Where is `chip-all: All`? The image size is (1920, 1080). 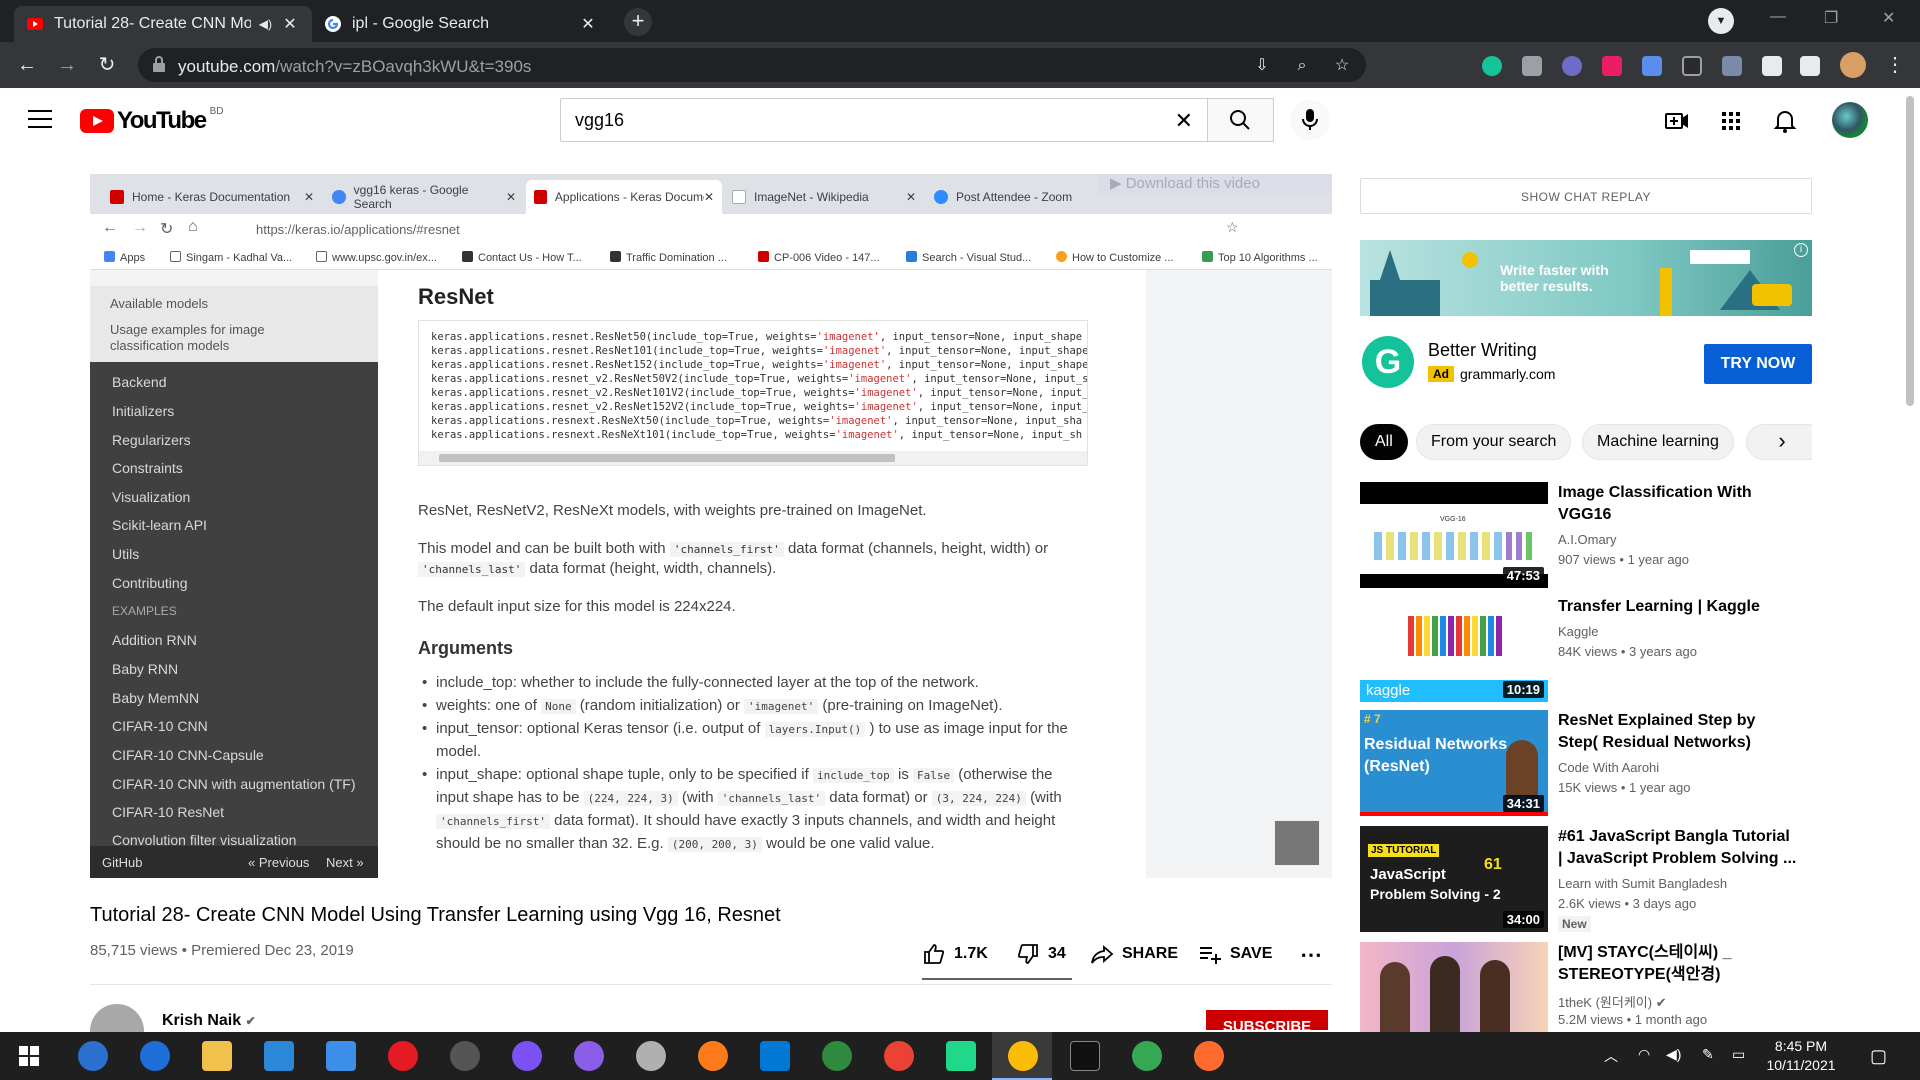
chip-all: All is located at coordinates (1384, 442).